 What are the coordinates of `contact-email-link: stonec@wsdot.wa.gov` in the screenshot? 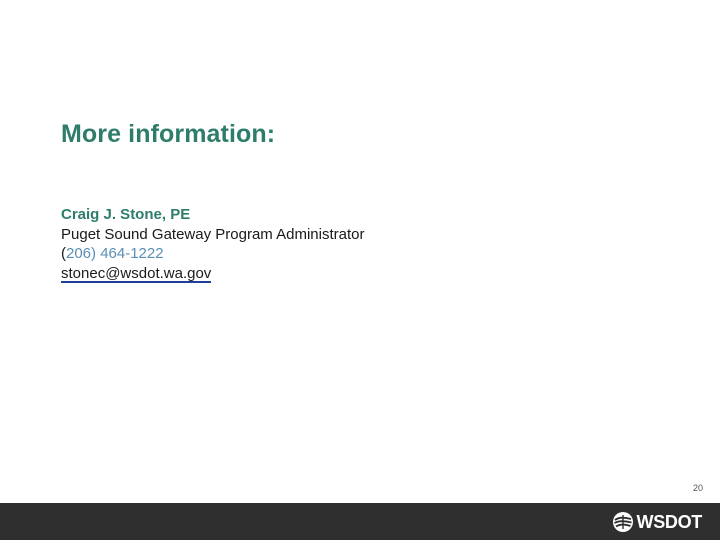 It's located at (136, 274).